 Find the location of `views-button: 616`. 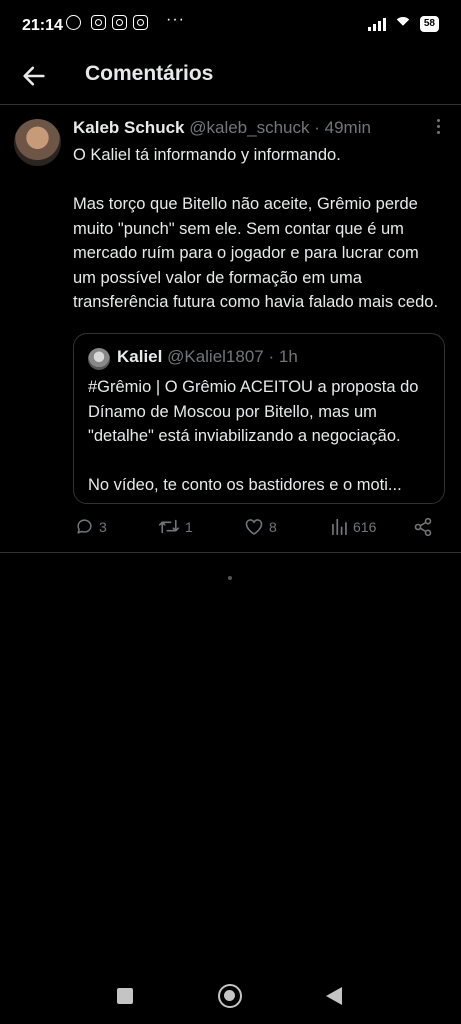

views-button: 616 is located at coordinates (353, 526).